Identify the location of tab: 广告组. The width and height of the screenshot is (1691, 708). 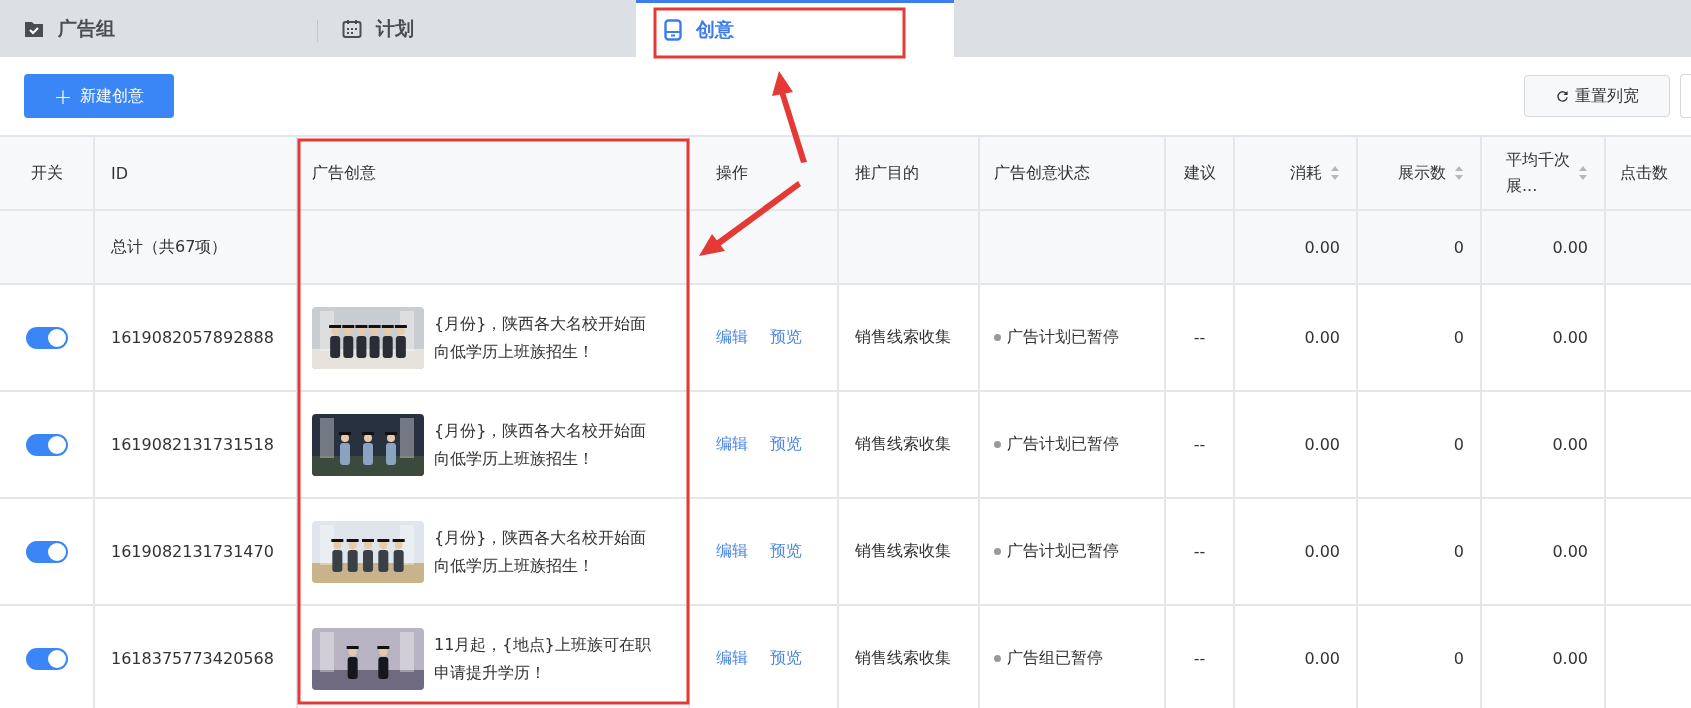
(159, 28).